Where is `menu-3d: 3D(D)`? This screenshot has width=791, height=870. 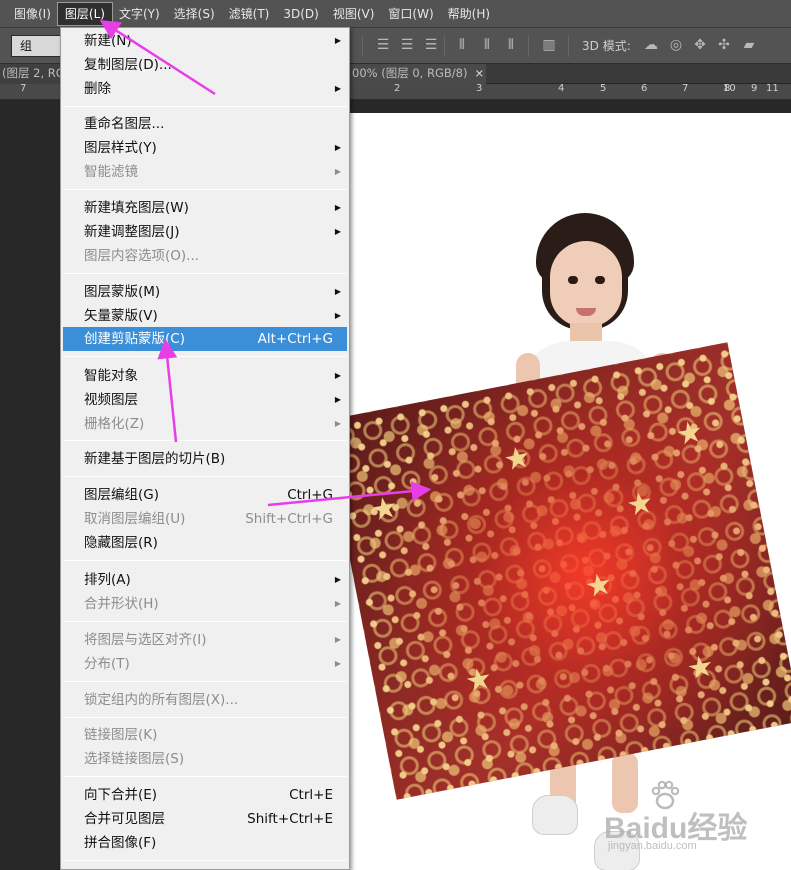 menu-3d: 3D(D) is located at coordinates (300, 14).